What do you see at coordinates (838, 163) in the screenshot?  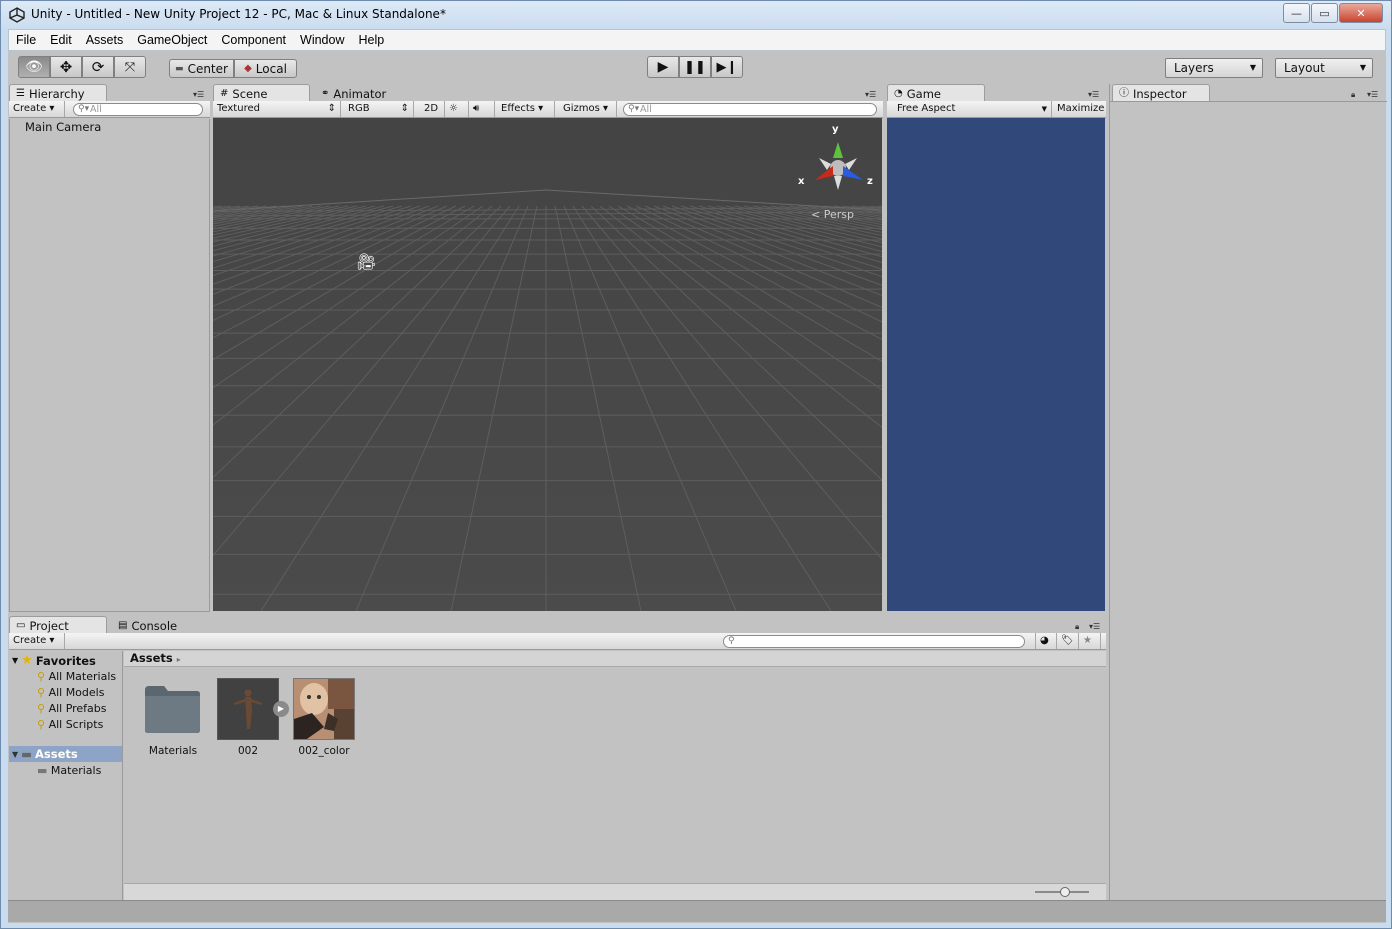 I see `orientation-gizmo` at bounding box center [838, 163].